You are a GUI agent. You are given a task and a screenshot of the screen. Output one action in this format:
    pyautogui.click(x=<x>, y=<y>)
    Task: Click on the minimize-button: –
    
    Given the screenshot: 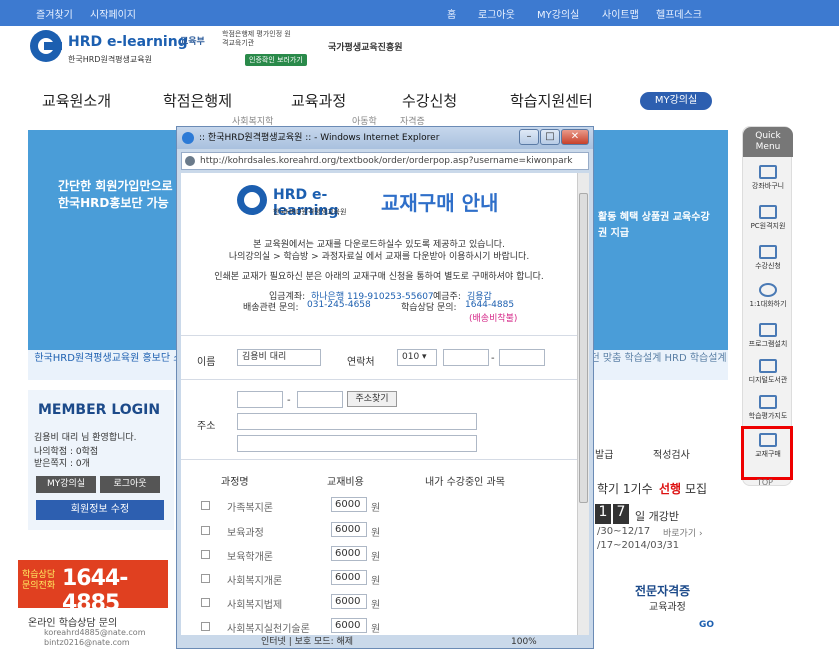 What is the action you would take?
    pyautogui.click(x=529, y=137)
    